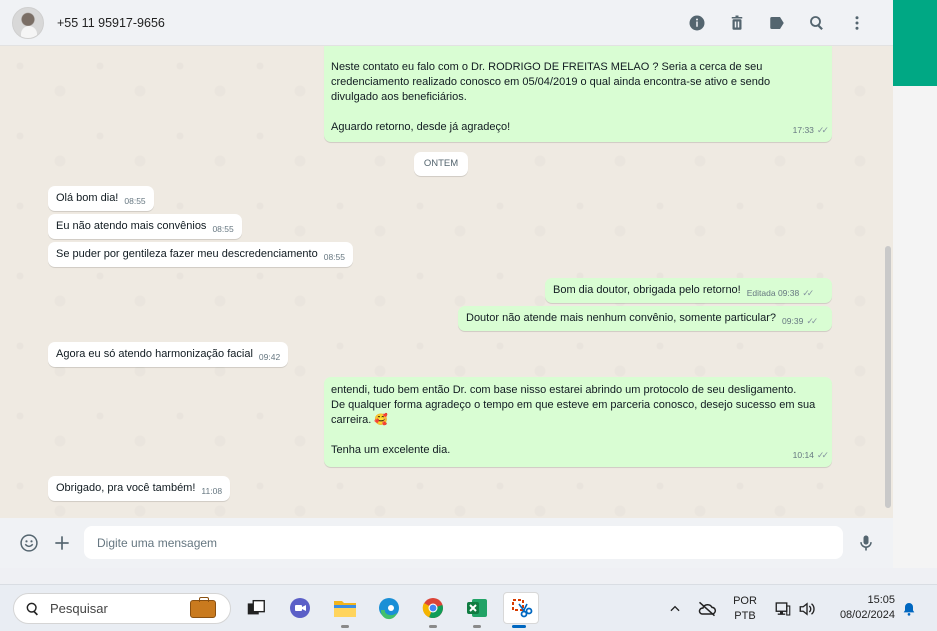  Describe the element at coordinates (915, 284) in the screenshot. I see `background-window-edge` at that location.